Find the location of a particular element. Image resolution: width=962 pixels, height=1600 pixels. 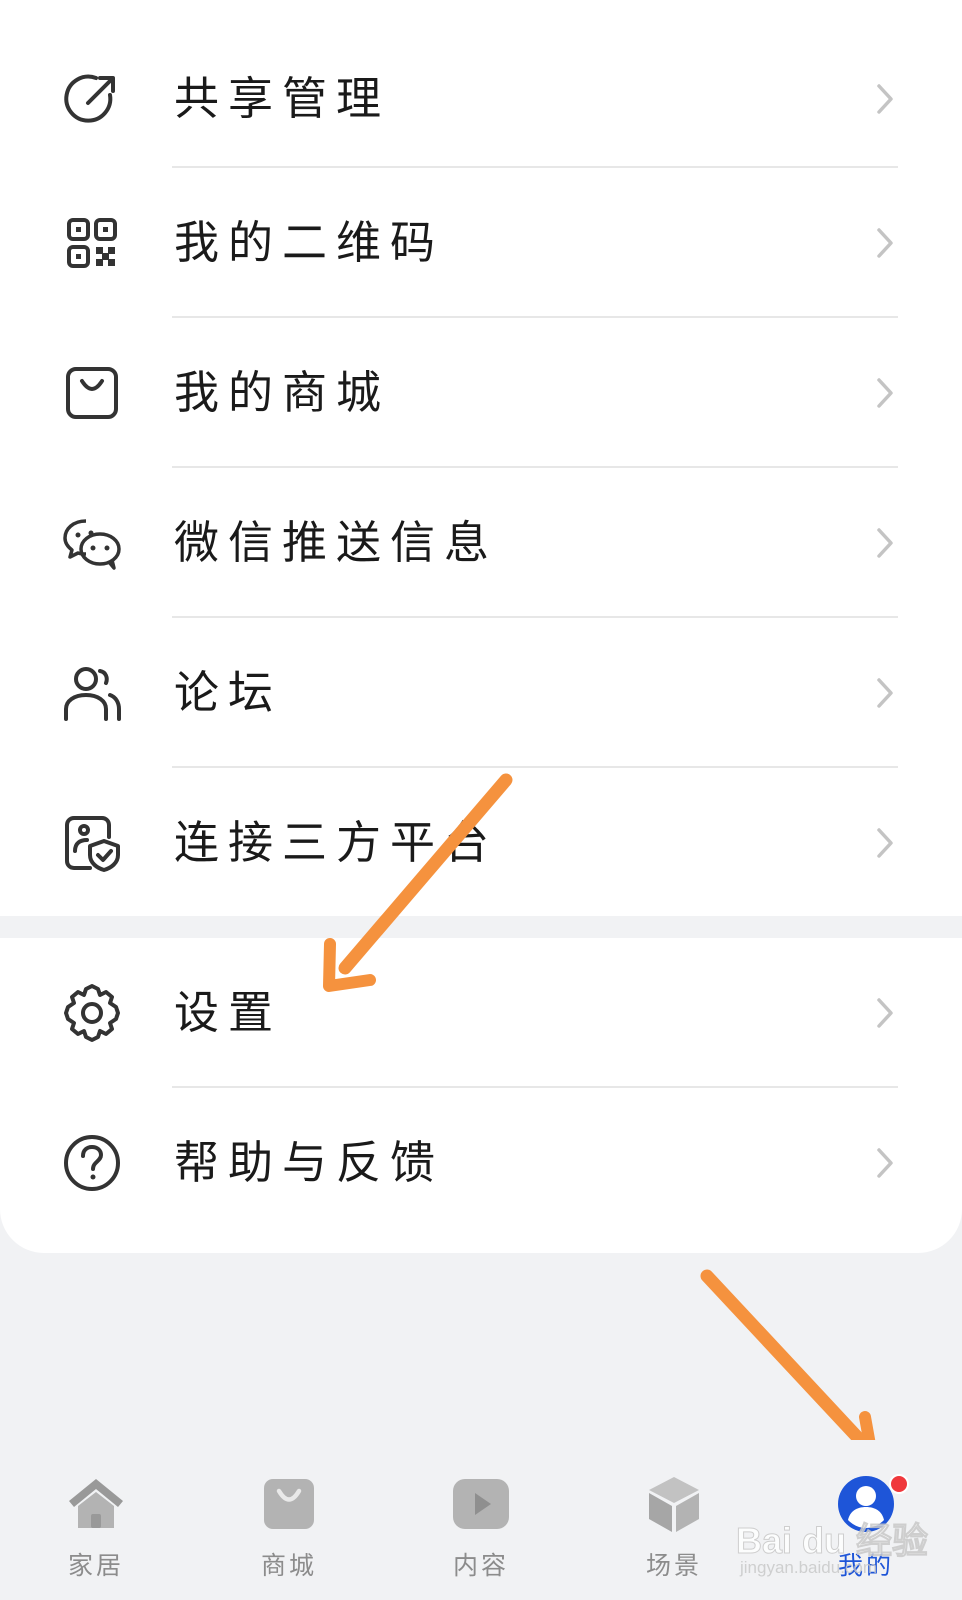

menu-item-label: 设置 is located at coordinates (228, 1012).